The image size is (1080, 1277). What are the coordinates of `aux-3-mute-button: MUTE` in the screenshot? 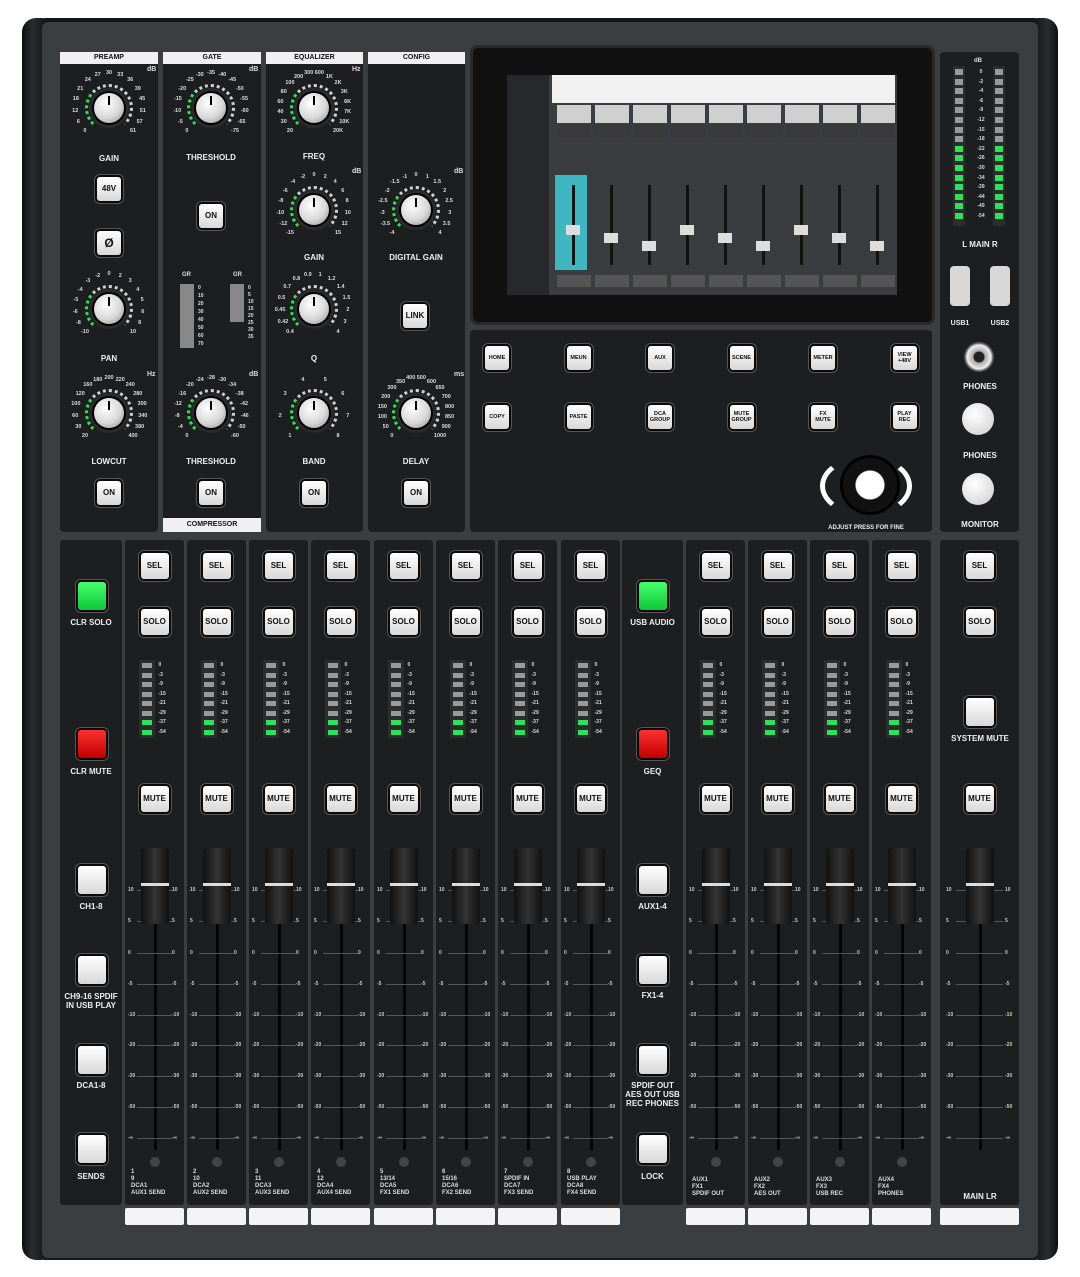 It's located at (839, 799).